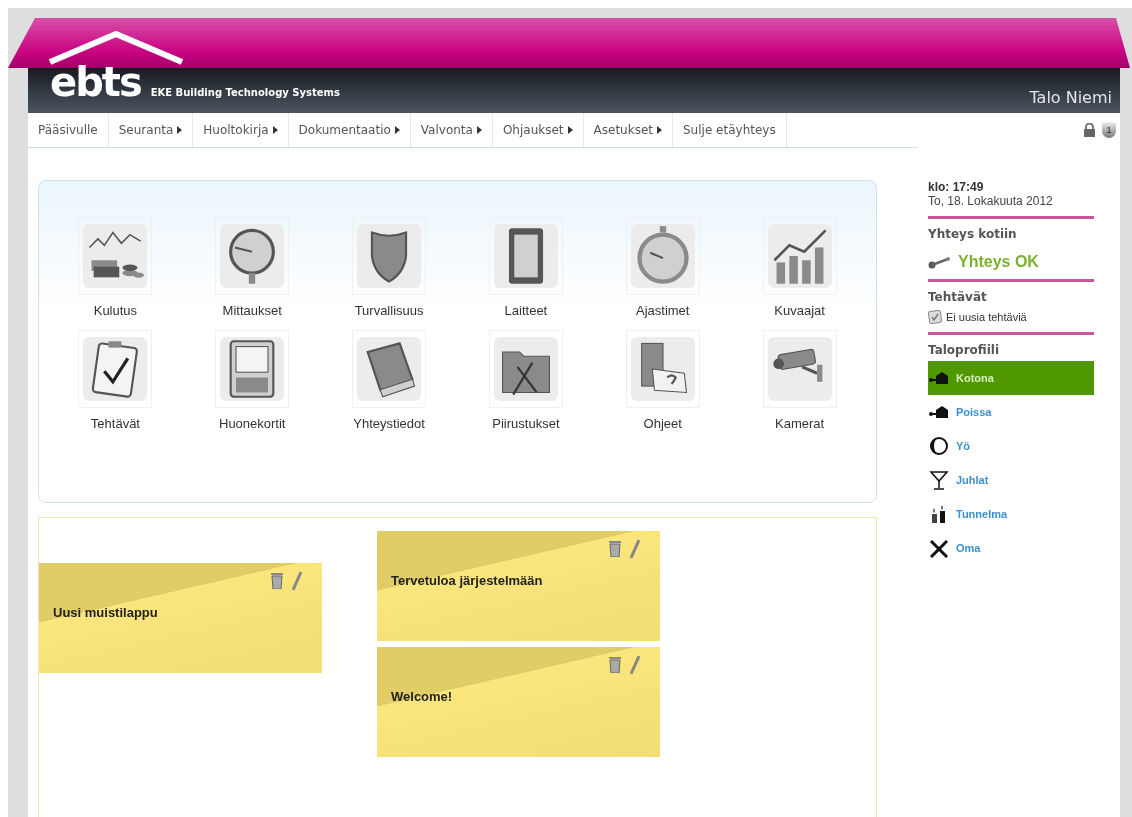 This screenshot has width=1132, height=817. What do you see at coordinates (973, 234) in the screenshot?
I see `section-title: Yhteys kotiin` at bounding box center [973, 234].